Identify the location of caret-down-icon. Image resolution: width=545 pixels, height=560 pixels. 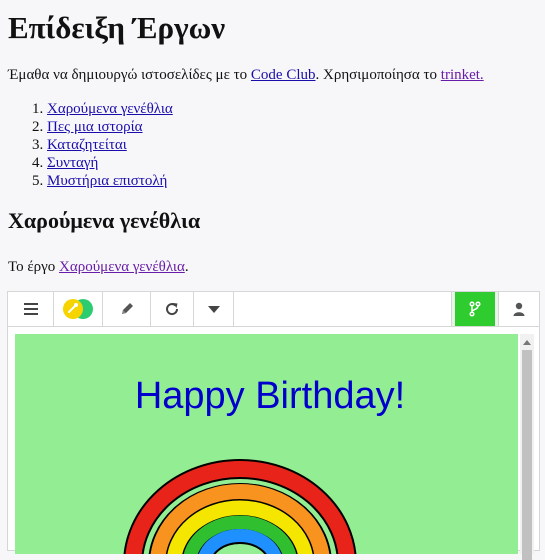
(213, 309).